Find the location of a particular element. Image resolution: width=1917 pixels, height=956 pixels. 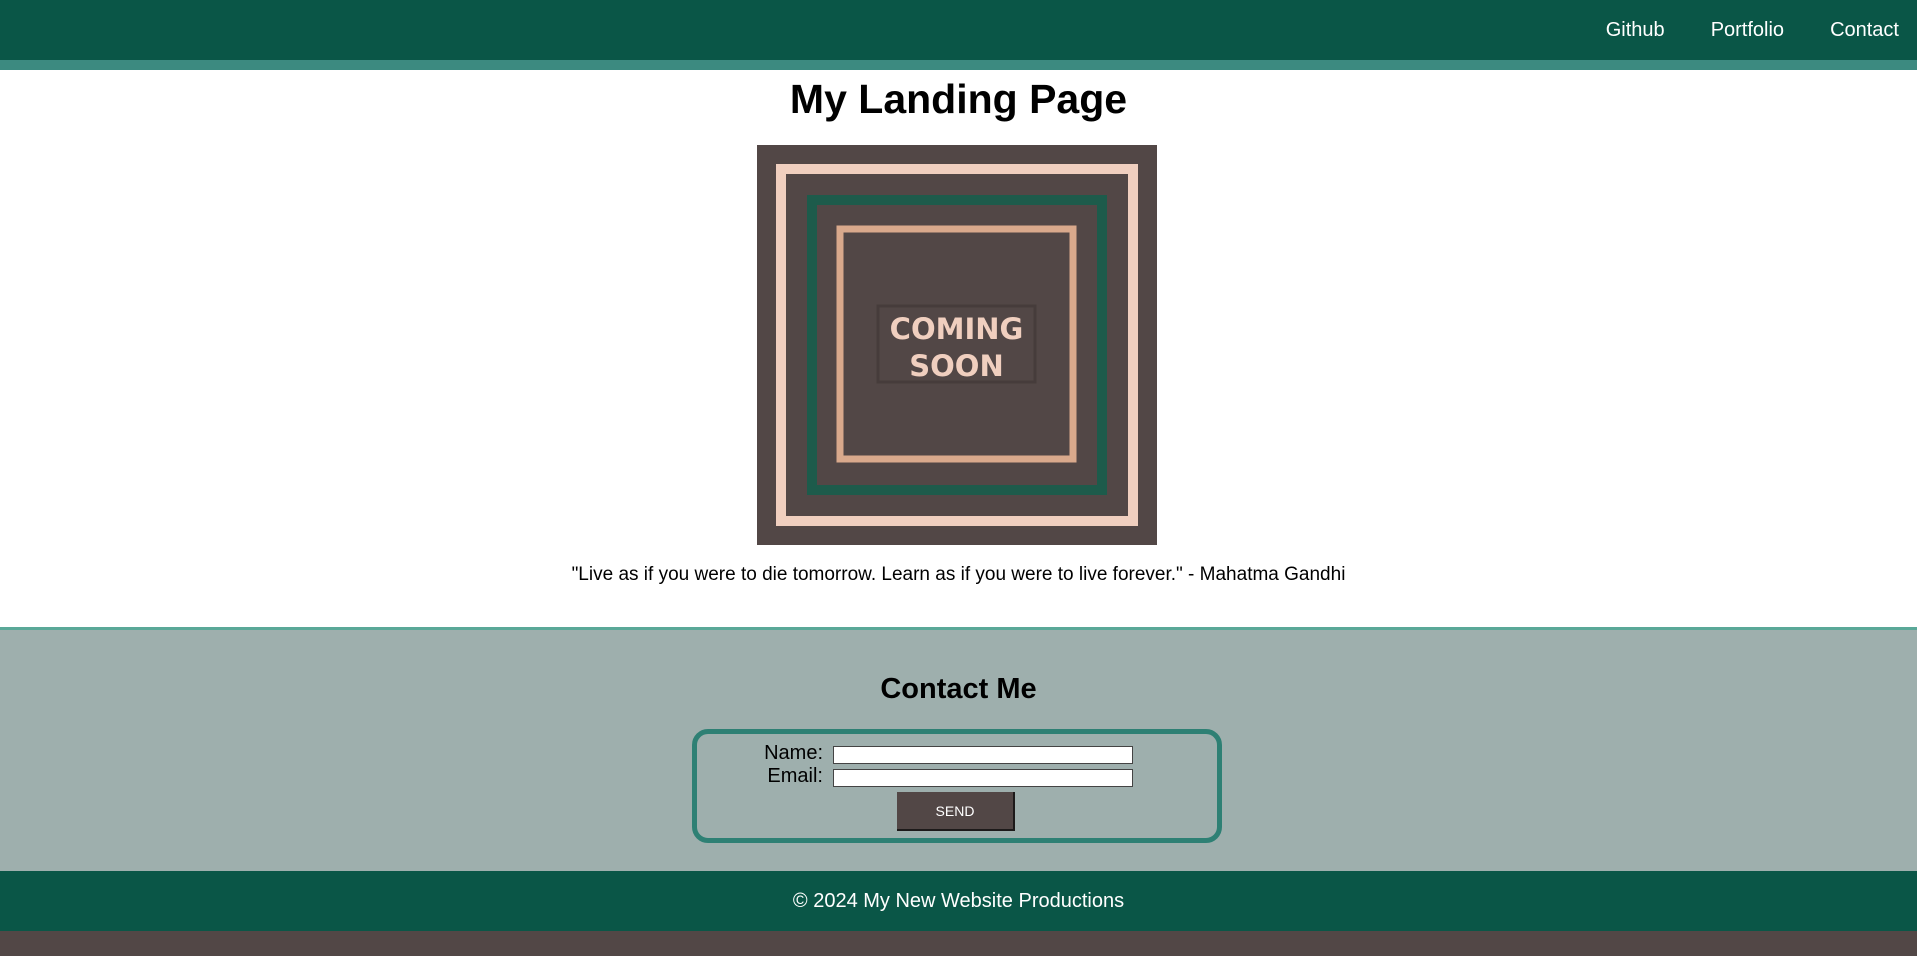

contact-form: Name: Email: SEND is located at coordinates (957, 786).